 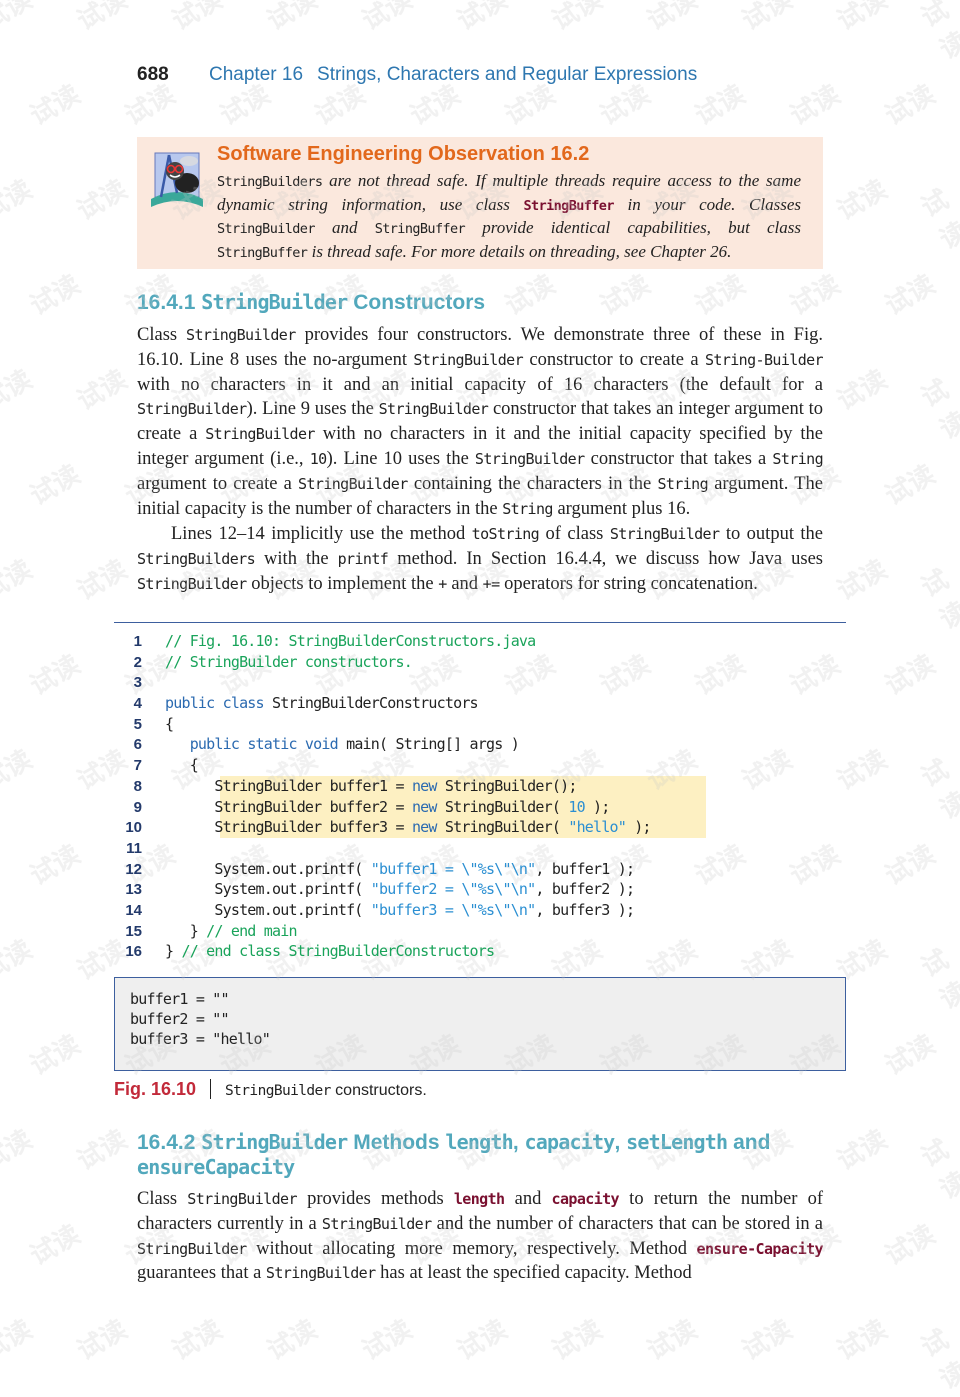 I want to click on inline-code: 10, so click(x=318, y=458).